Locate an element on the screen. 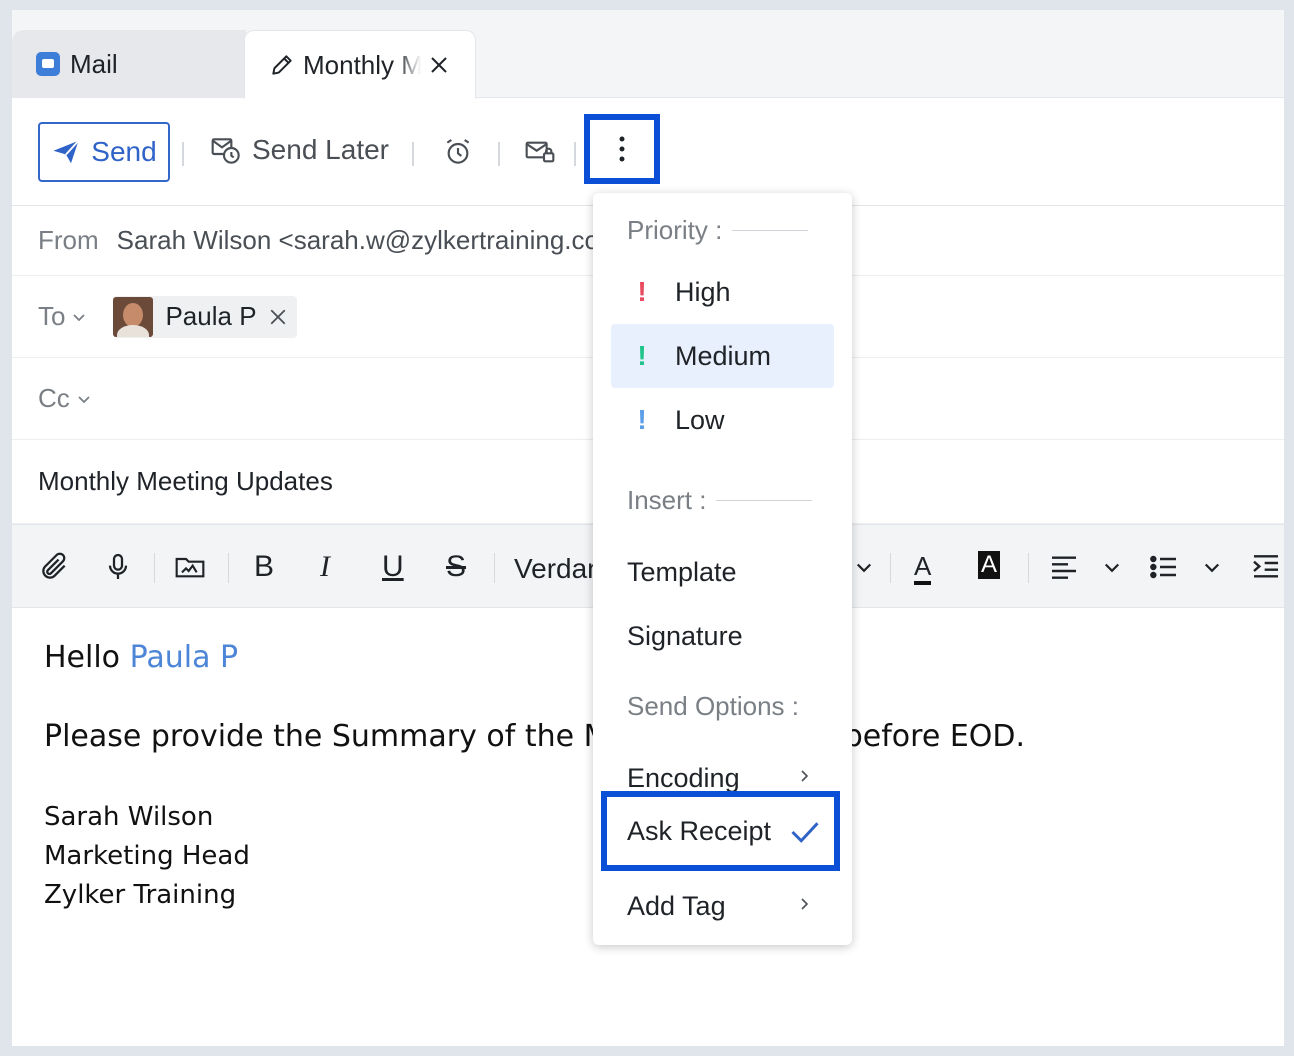  recipient-name: Paula P is located at coordinates (211, 316).